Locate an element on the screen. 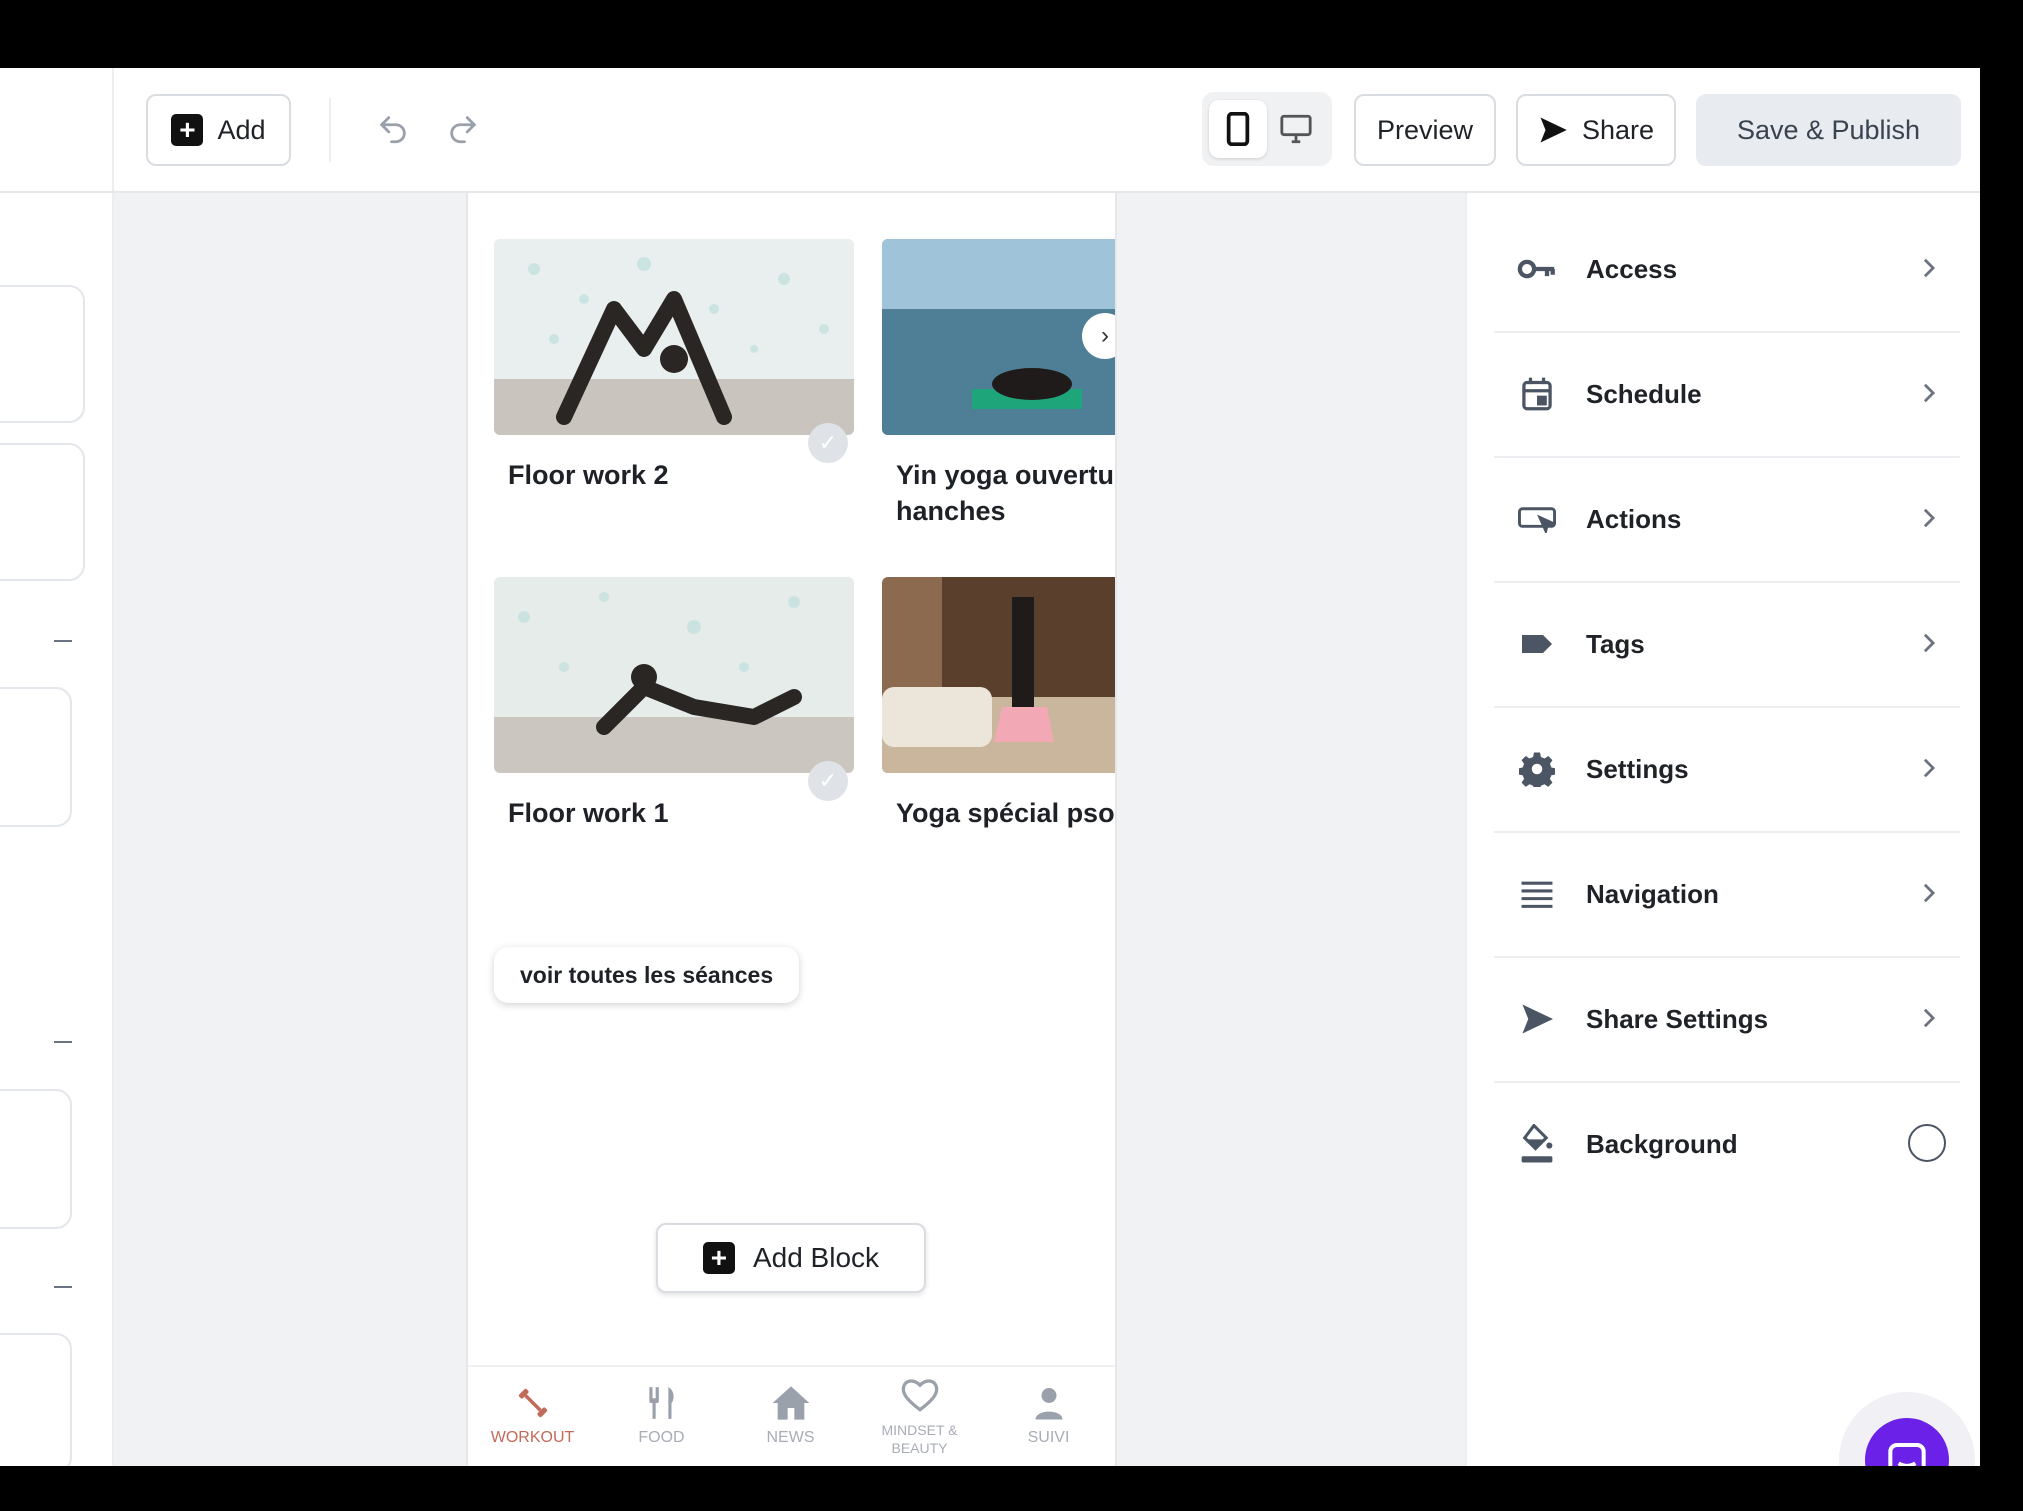 The height and width of the screenshot is (1511, 2023). share-button: Share is located at coordinates (1596, 130).